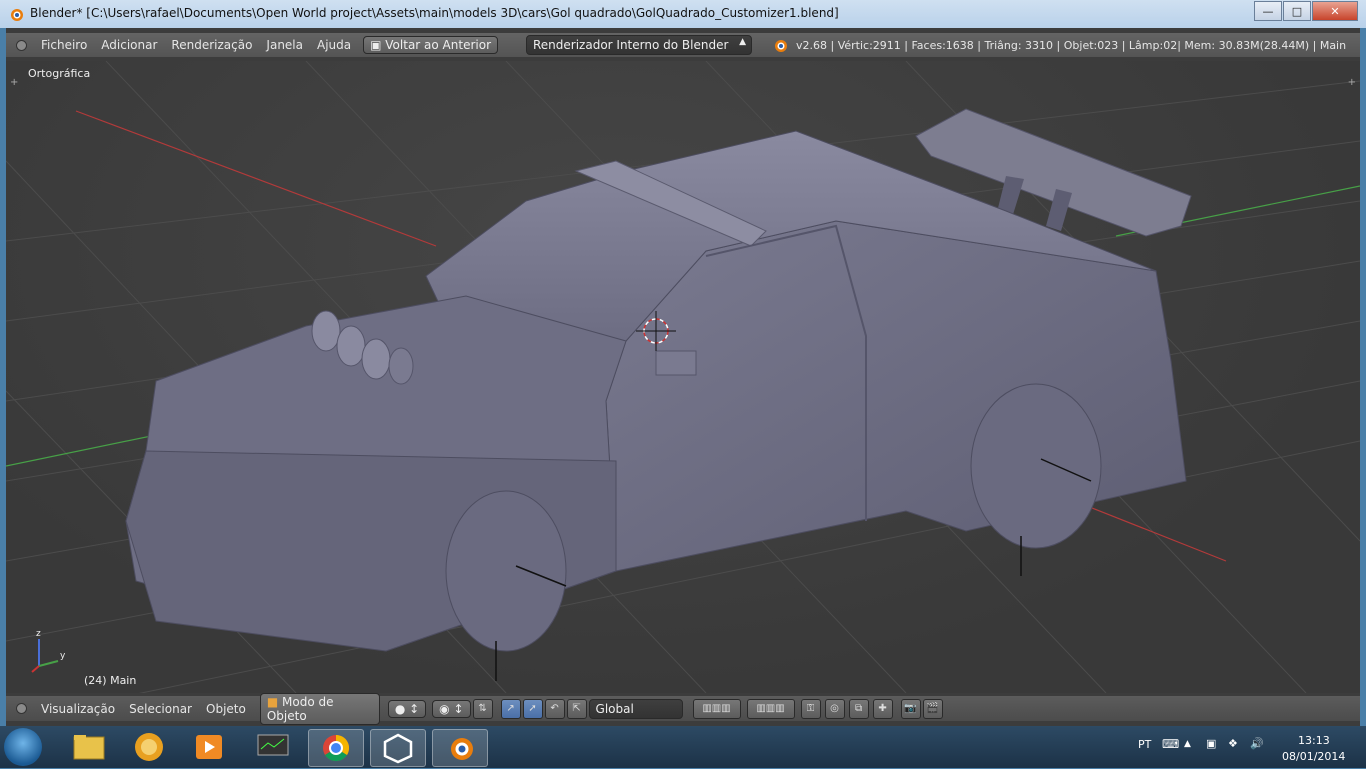  I want to click on view-label: Ortográfica, so click(59, 73).